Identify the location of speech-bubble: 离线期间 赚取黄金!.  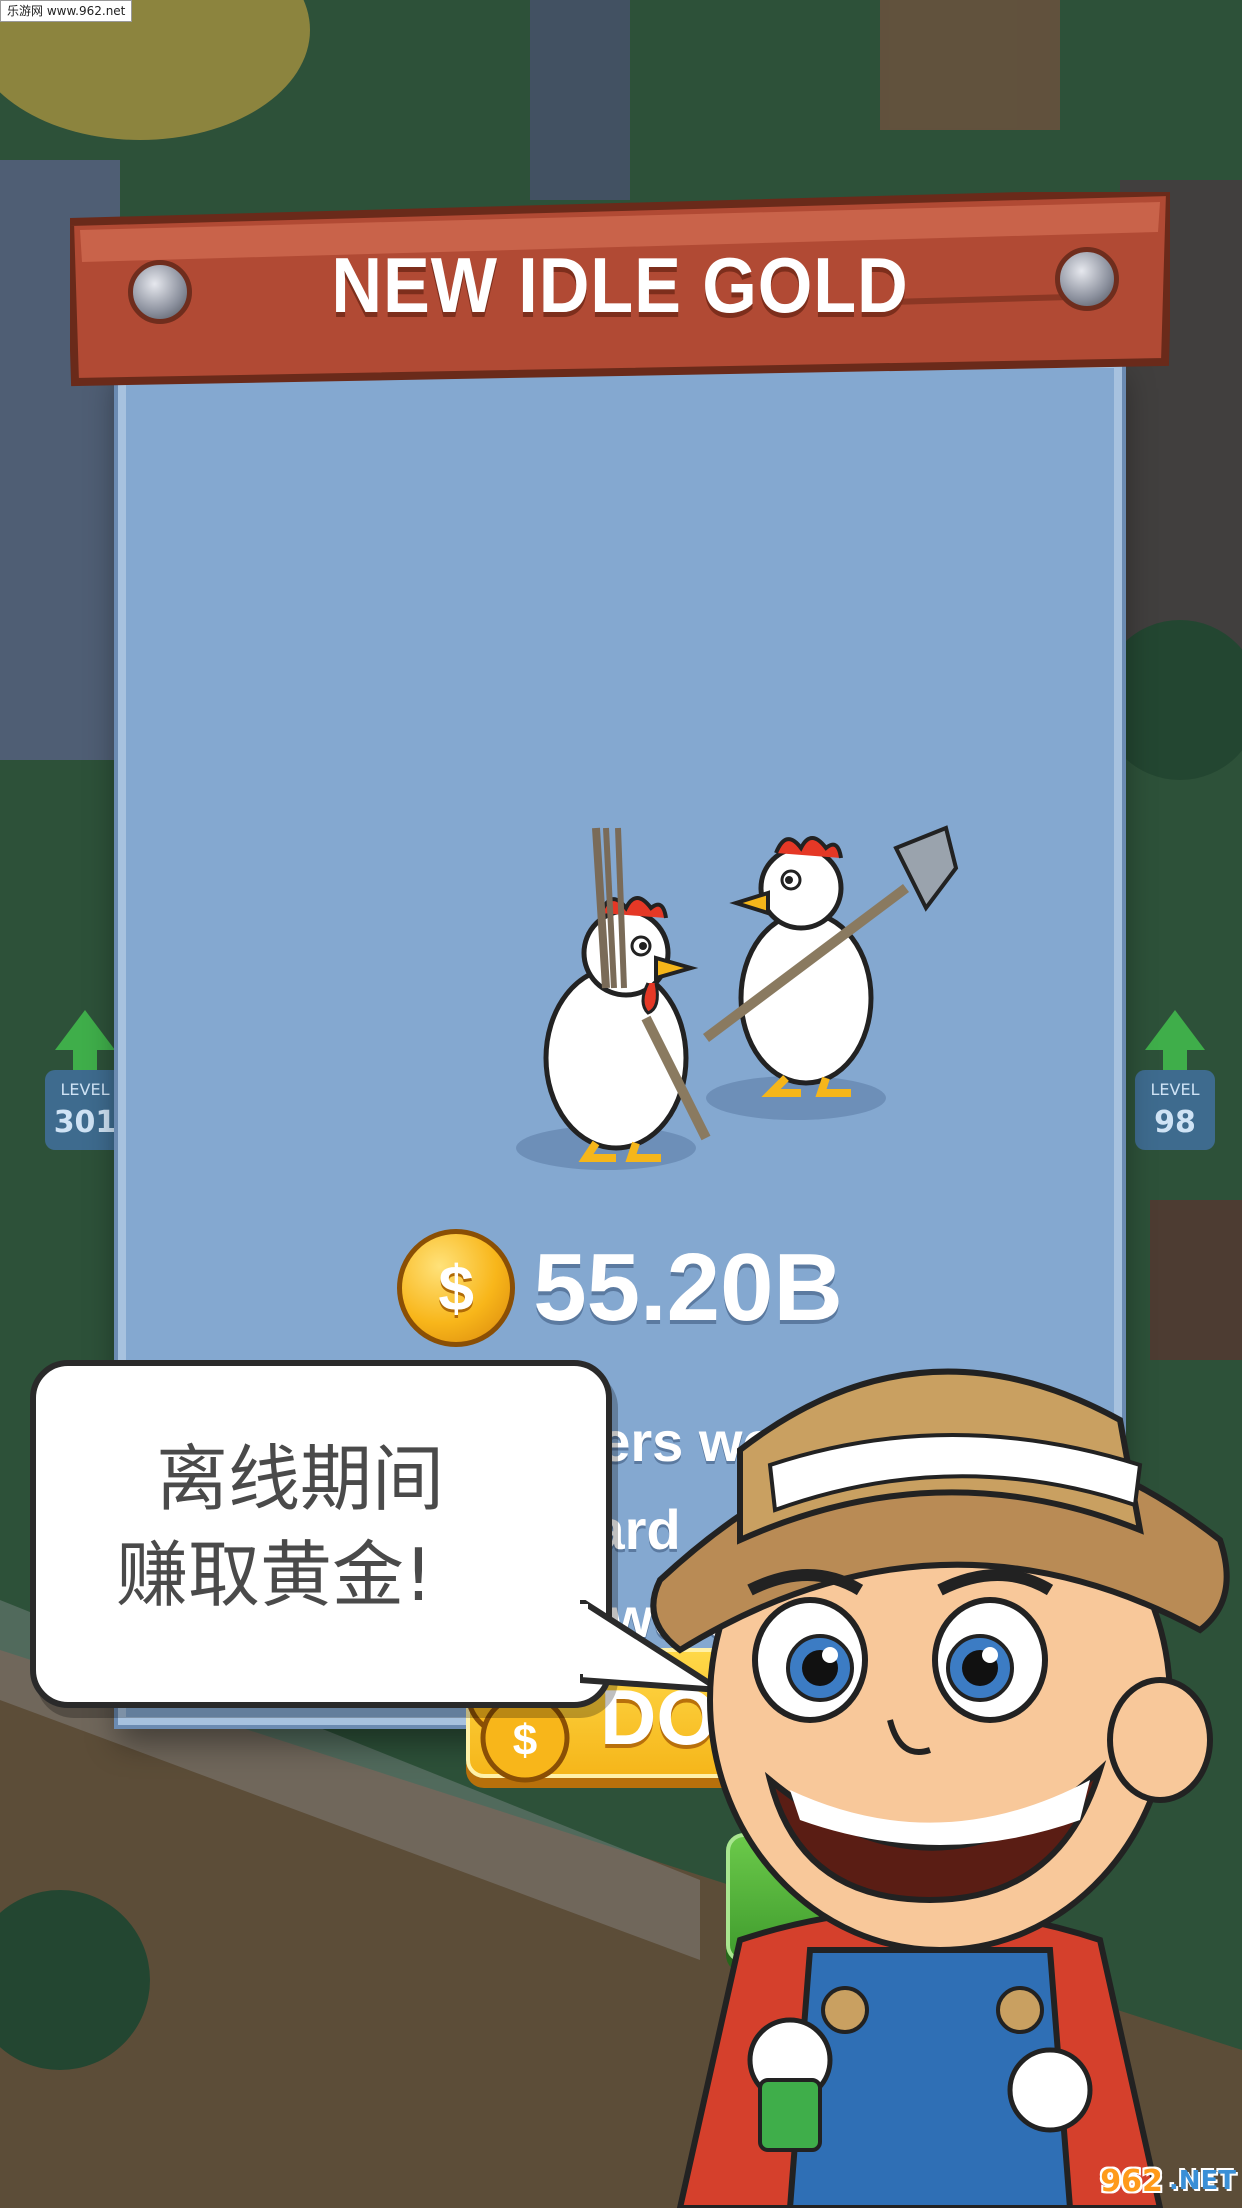
(321, 1534).